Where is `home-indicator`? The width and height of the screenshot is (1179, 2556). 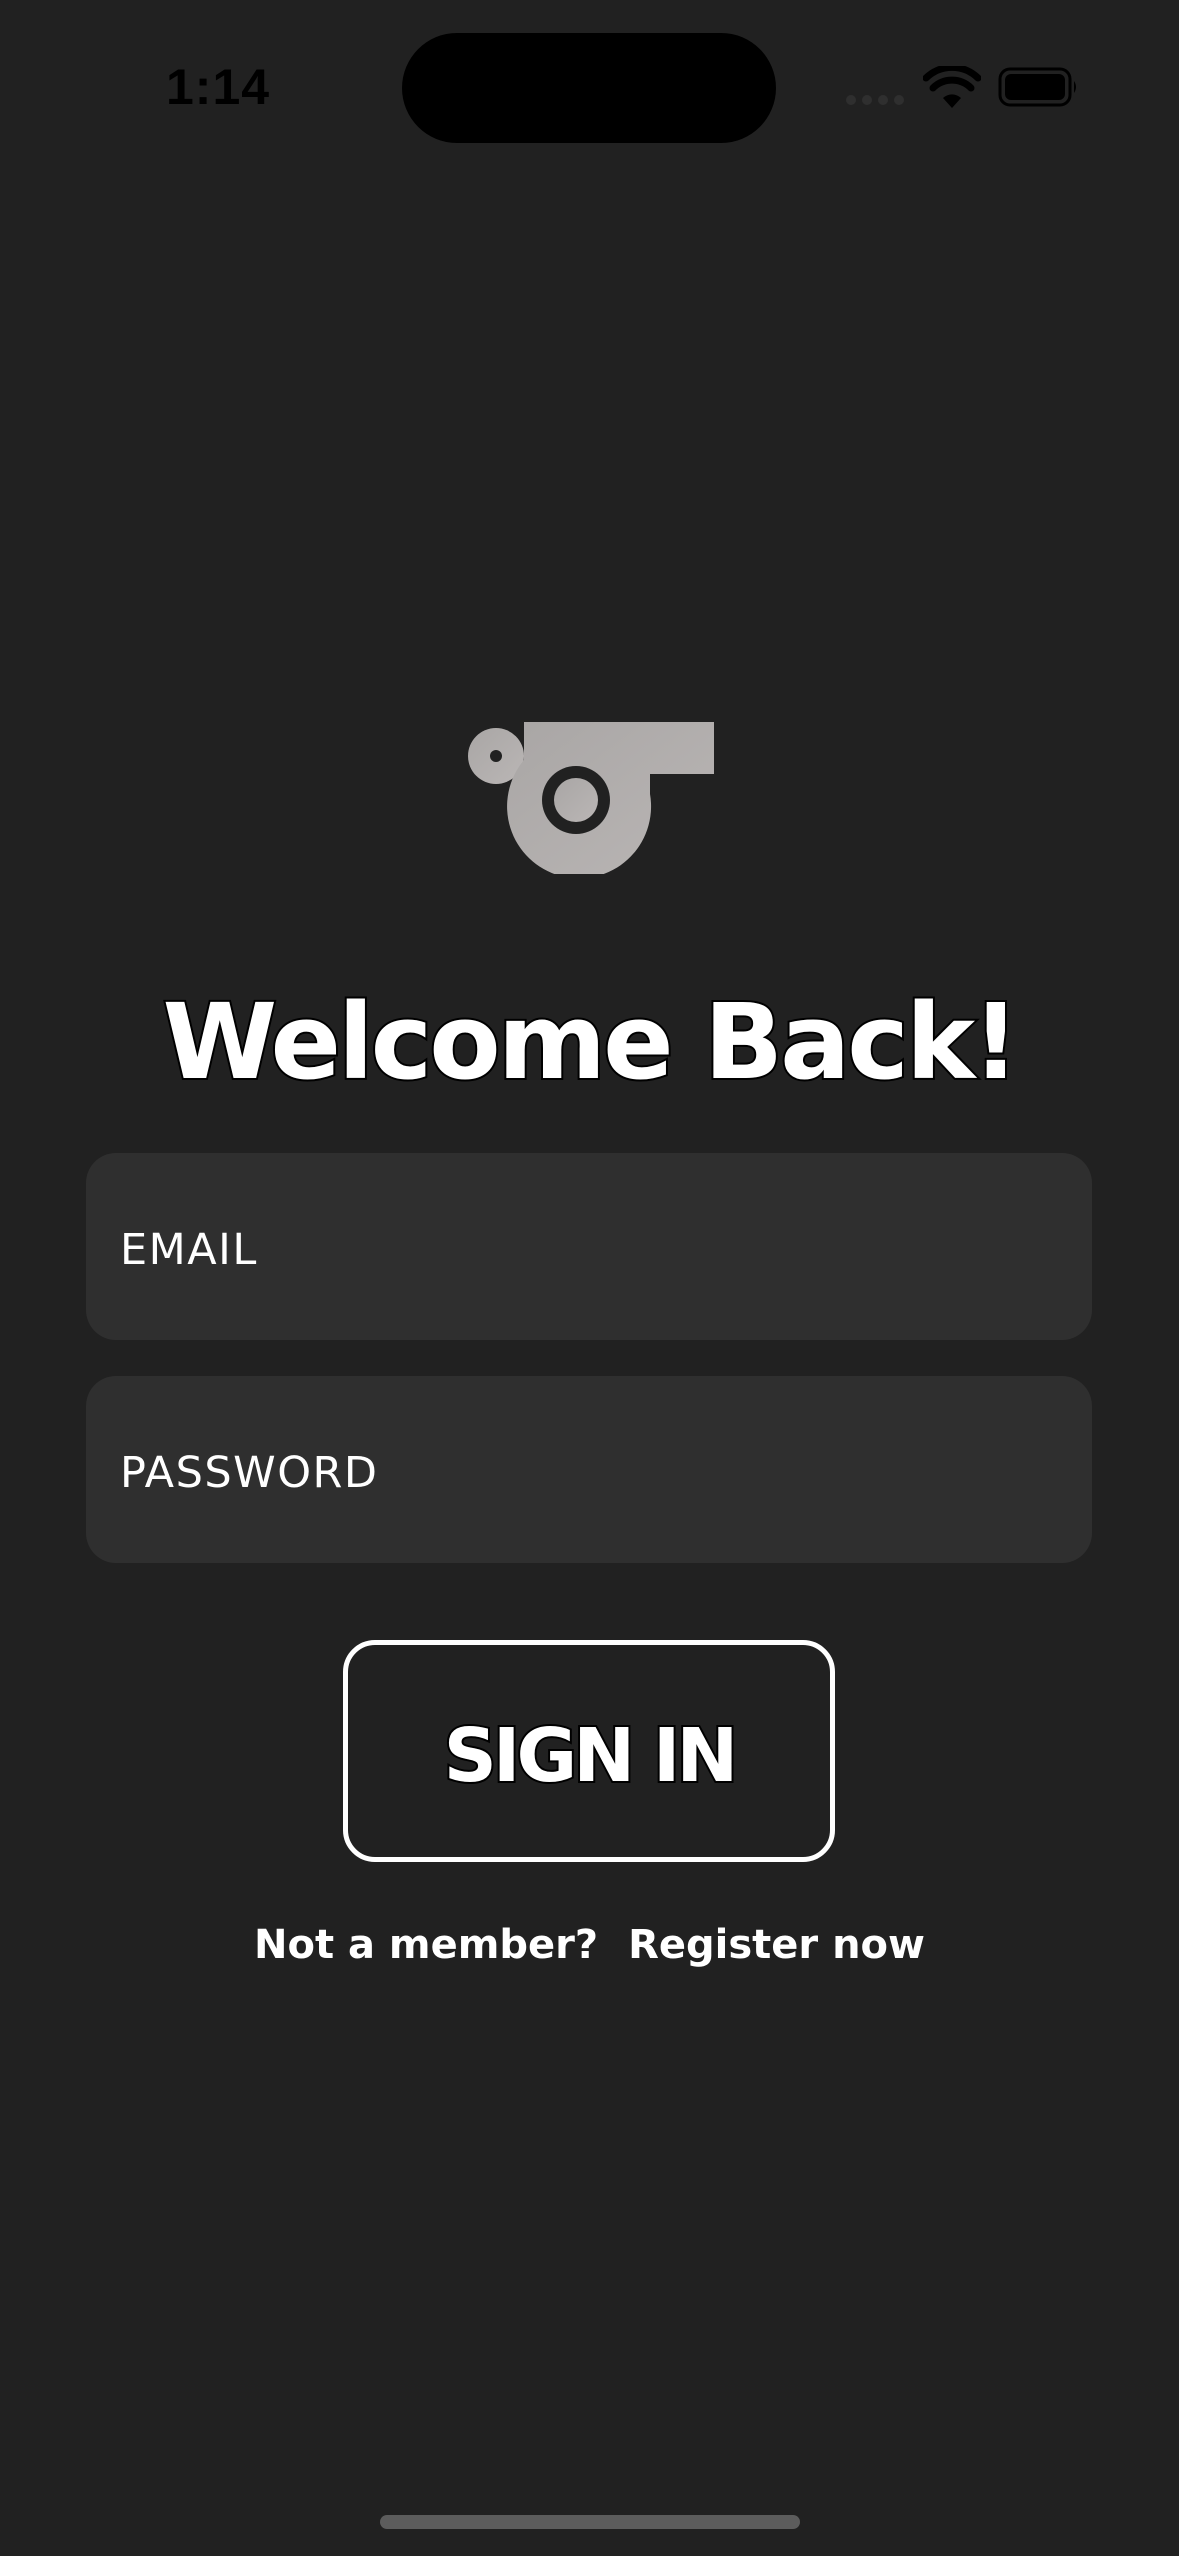 home-indicator is located at coordinates (590, 2522).